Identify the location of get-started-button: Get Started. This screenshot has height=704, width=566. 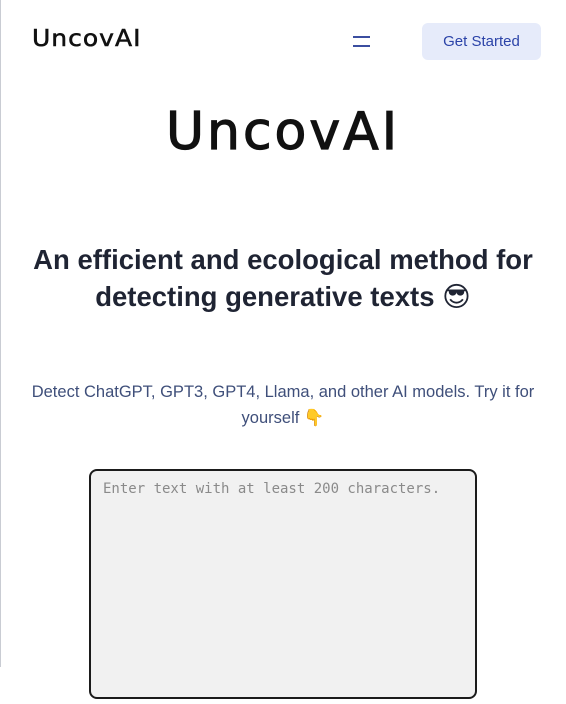
(481, 41).